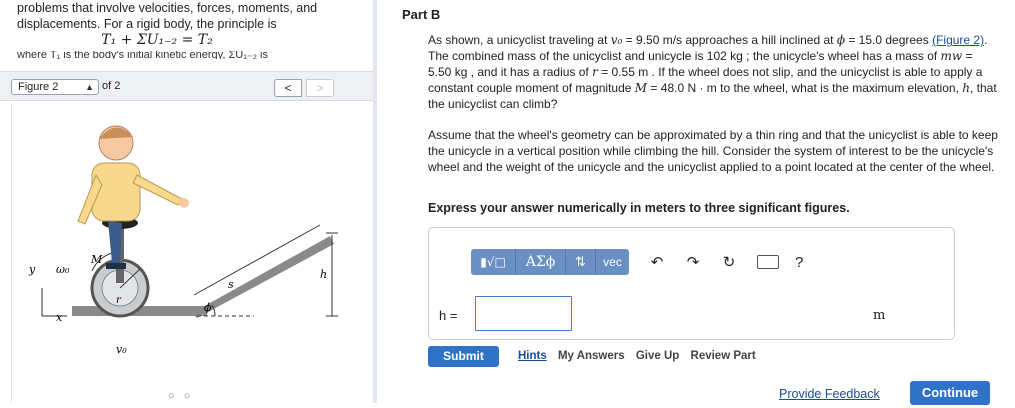  What do you see at coordinates (637, 262) in the screenshot?
I see `math-toolbar: ▮√□ ΑΣϕ ⇅ vec ↶ ↷ ↻ ?` at bounding box center [637, 262].